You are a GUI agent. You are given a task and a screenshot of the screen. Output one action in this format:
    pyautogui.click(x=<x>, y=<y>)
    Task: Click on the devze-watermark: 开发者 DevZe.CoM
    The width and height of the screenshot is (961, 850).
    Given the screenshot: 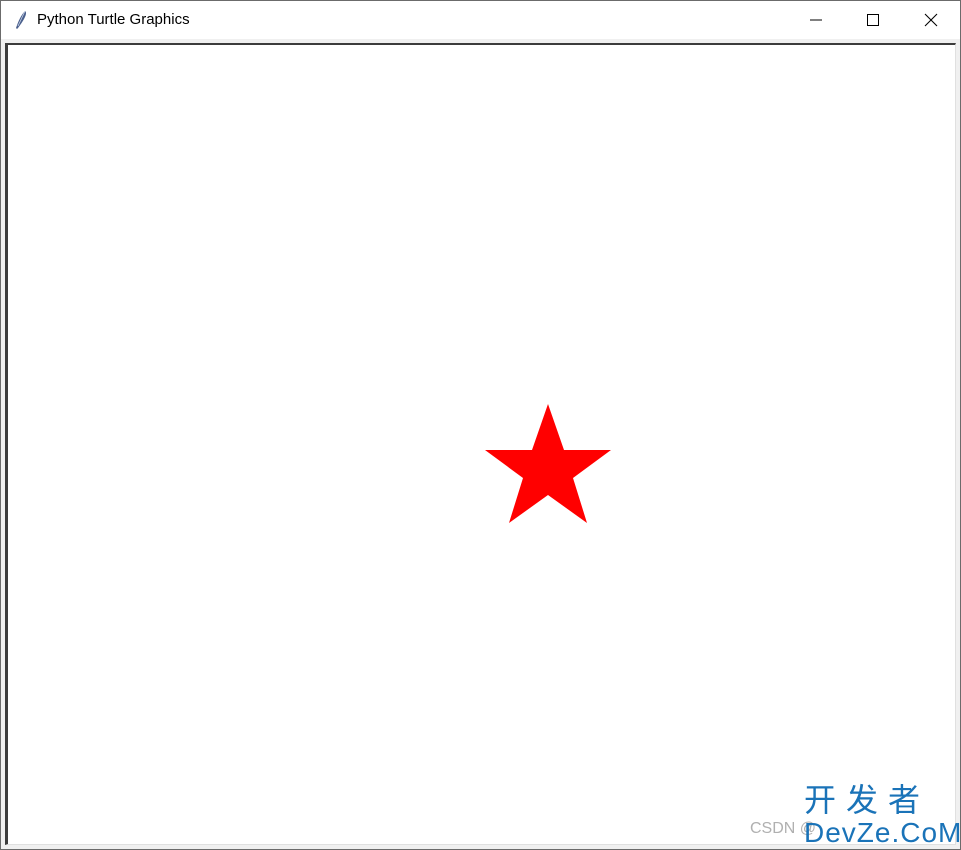 What is the action you would take?
    pyautogui.click(x=882, y=815)
    